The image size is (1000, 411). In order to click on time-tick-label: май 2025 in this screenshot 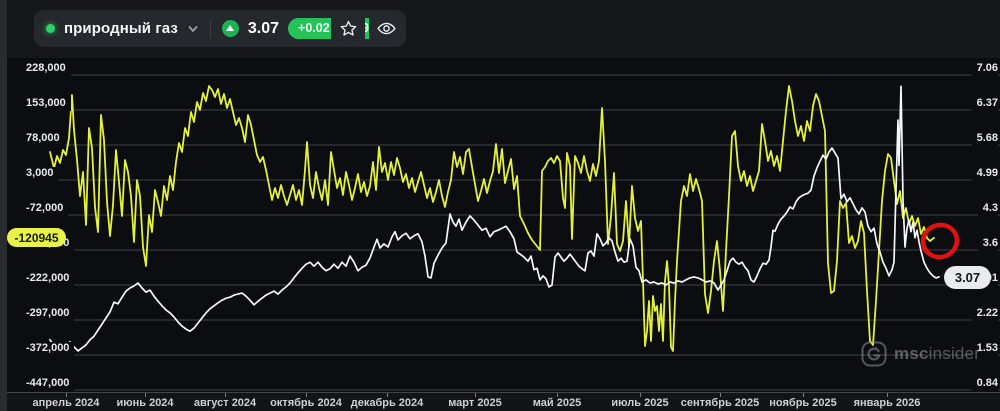, I will do `click(557, 403)`.